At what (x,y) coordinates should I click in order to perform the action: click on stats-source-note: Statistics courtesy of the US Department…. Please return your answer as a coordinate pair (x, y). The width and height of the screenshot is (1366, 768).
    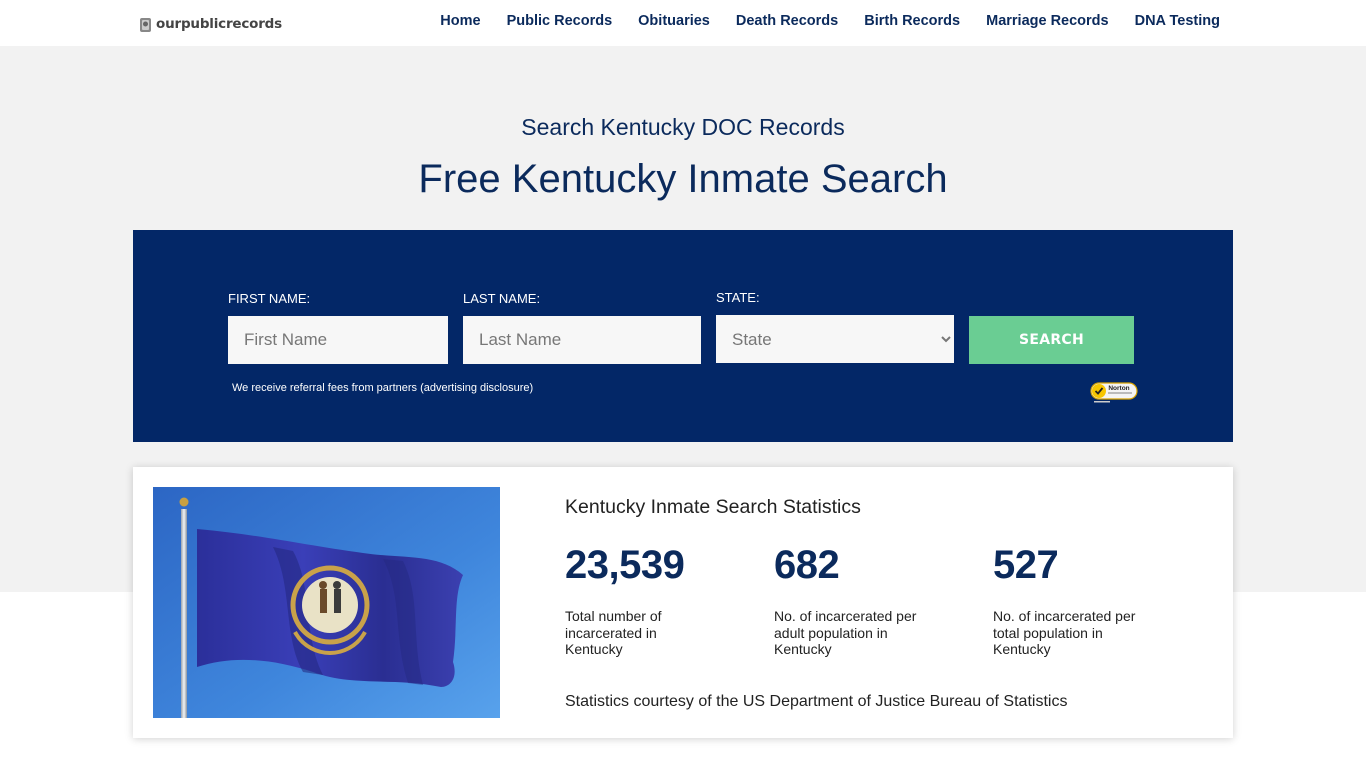
    Looking at the image, I should click on (816, 701).